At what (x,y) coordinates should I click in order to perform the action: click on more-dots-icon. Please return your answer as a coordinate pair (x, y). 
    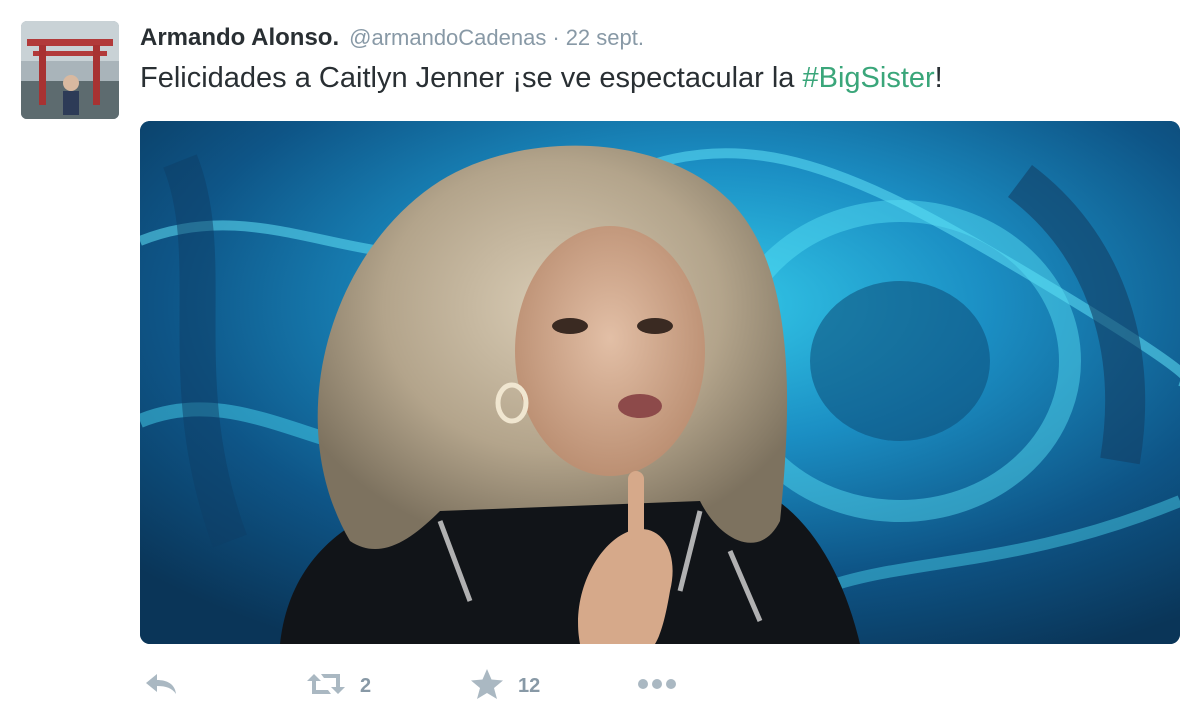
    Looking at the image, I should click on (657, 686).